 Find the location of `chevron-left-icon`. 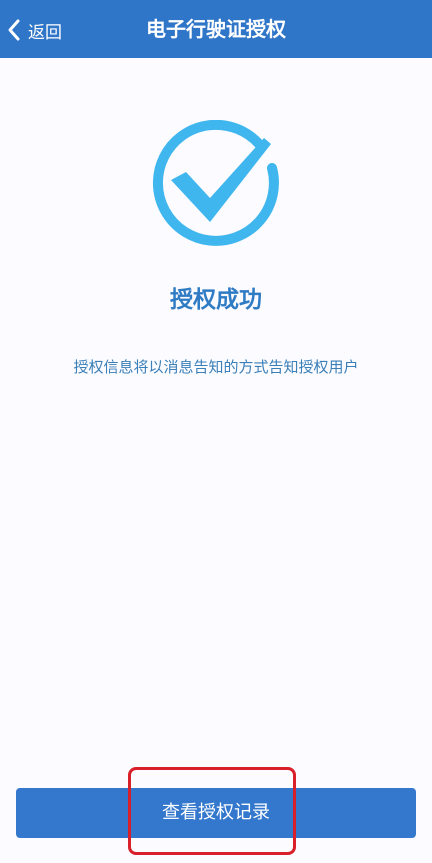

chevron-left-icon is located at coordinates (14, 30).